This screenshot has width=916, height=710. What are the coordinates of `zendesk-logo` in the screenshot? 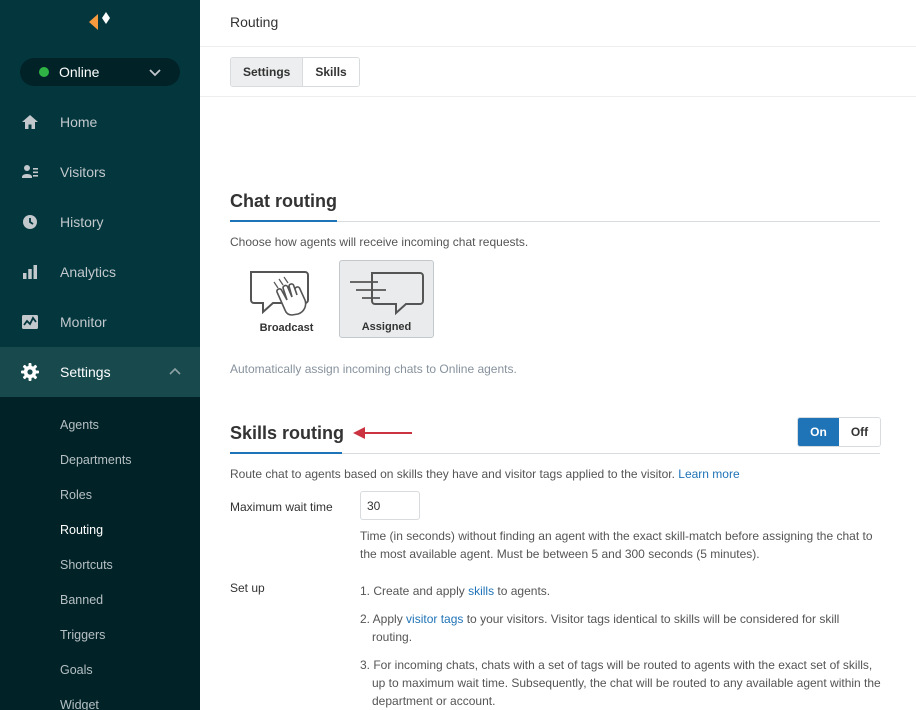 It's located at (101, 22).